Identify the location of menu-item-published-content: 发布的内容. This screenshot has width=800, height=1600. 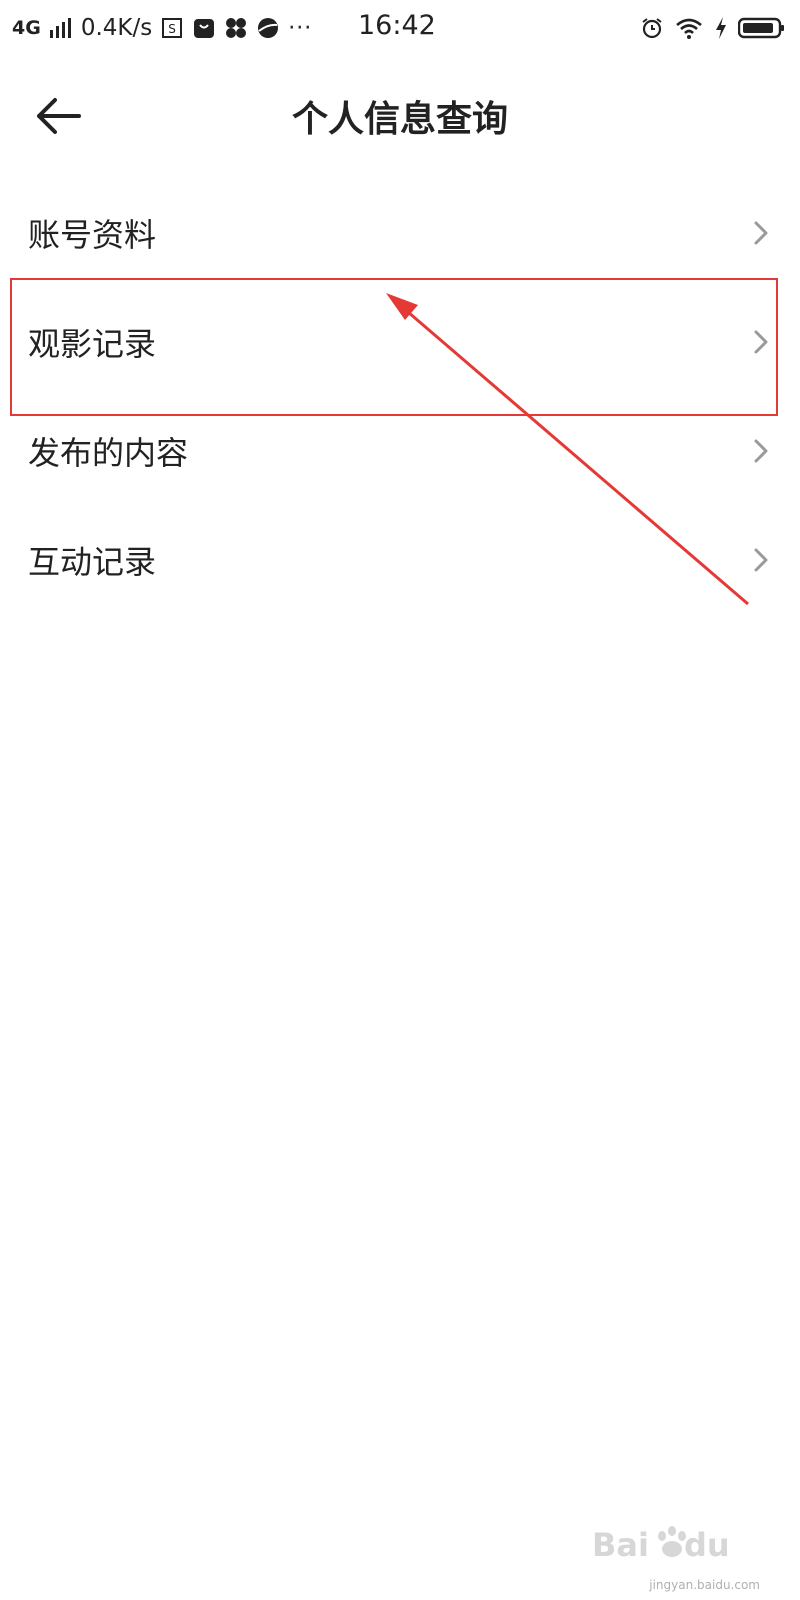
(400, 450).